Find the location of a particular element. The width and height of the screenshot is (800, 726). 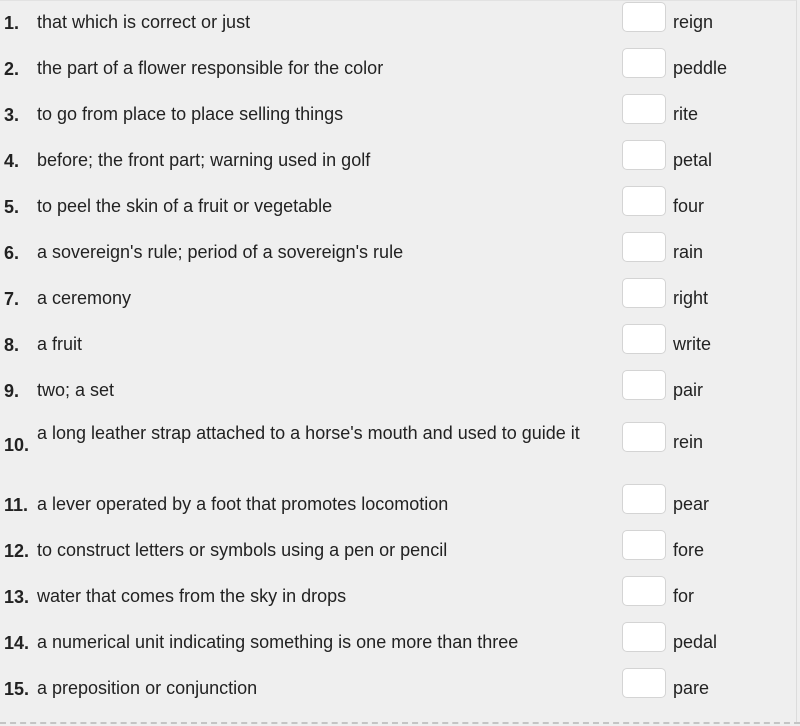

match-row: 7. a ceremony right is located at coordinates (400, 299).